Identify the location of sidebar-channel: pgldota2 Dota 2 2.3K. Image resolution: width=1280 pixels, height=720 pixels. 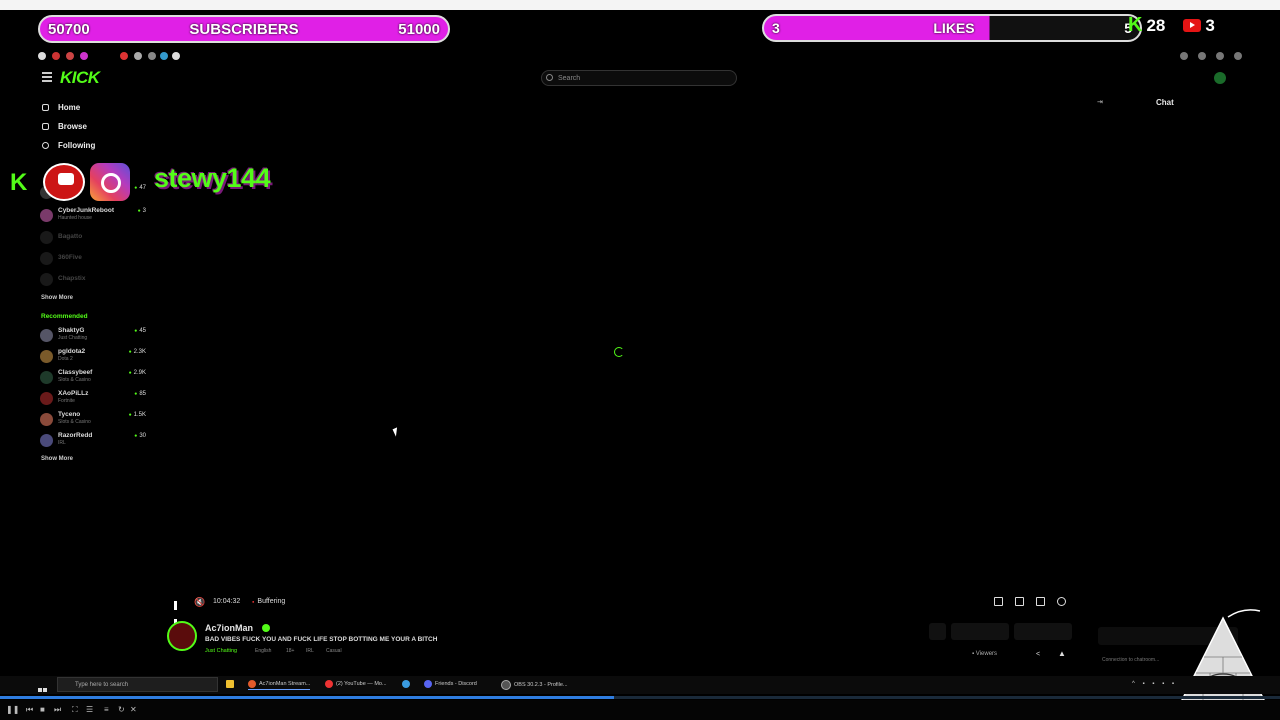
(94, 357).